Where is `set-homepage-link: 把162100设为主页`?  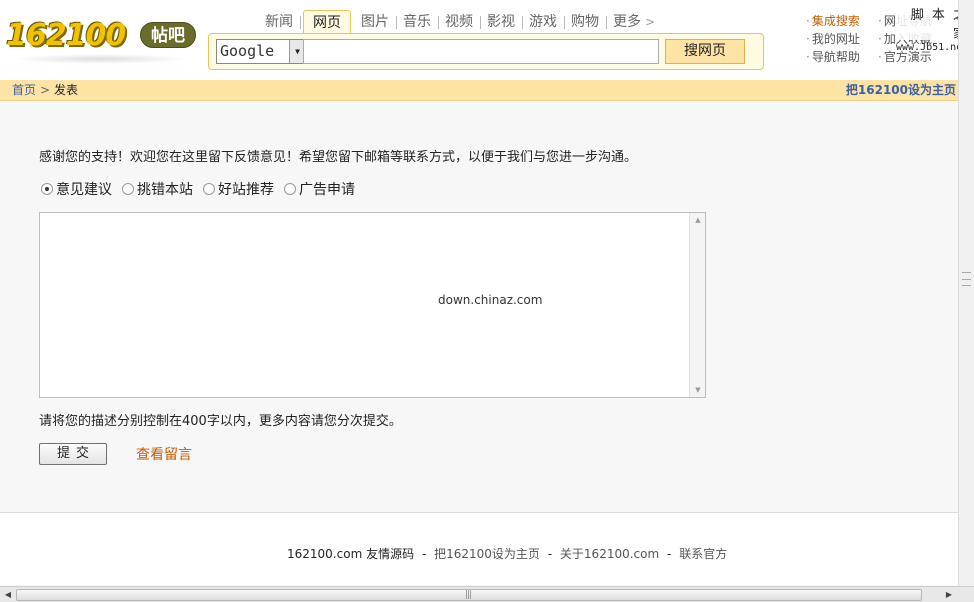
set-homepage-link: 把162100设为主页 is located at coordinates (901, 90).